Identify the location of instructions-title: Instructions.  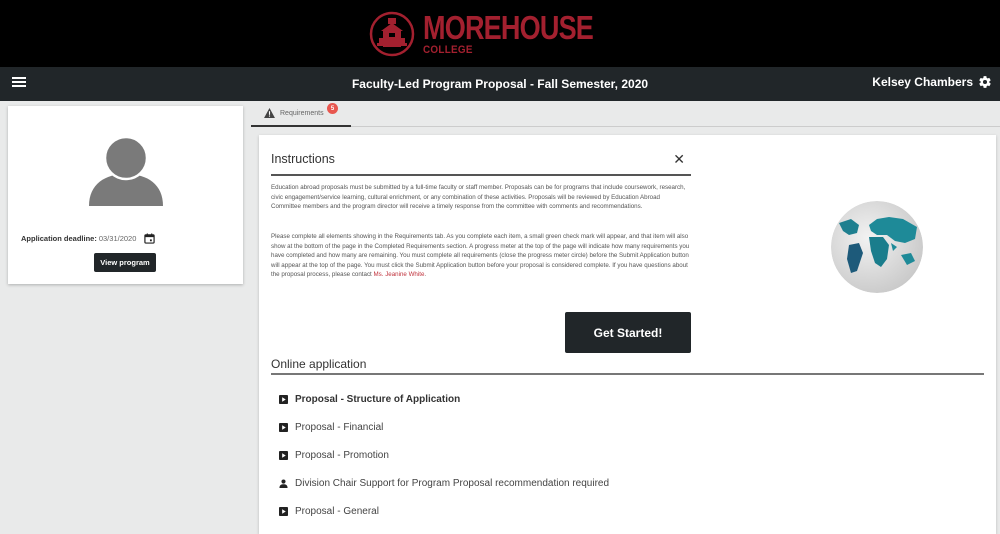
(303, 159).